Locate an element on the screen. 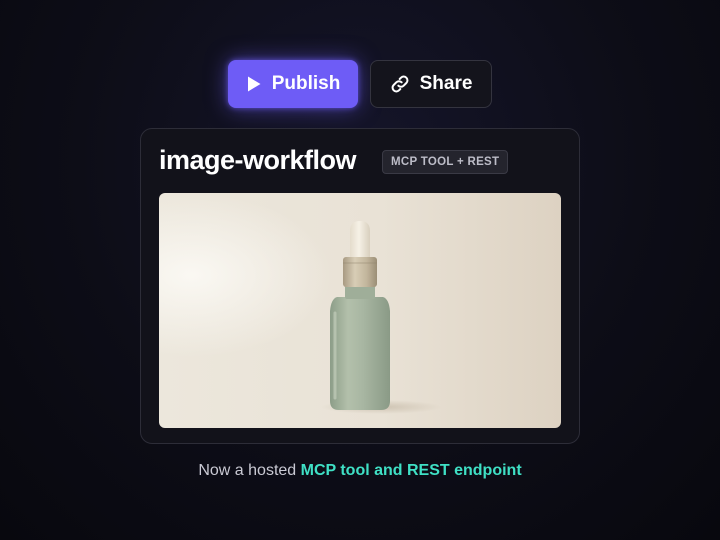 The image size is (720, 540). card-title: image-workflow is located at coordinates (258, 160).